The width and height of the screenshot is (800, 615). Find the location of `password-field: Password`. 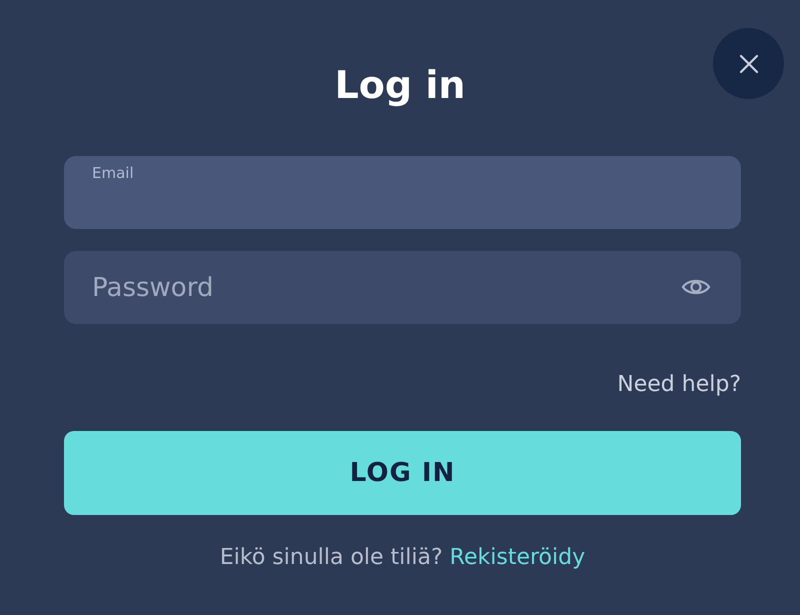

password-field: Password is located at coordinates (402, 287).